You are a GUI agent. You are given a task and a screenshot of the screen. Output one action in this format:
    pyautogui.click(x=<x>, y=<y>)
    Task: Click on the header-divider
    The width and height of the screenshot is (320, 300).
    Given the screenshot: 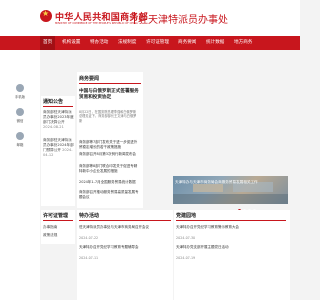 What is the action you would take?
    pyautogui.click(x=134, y=18)
    